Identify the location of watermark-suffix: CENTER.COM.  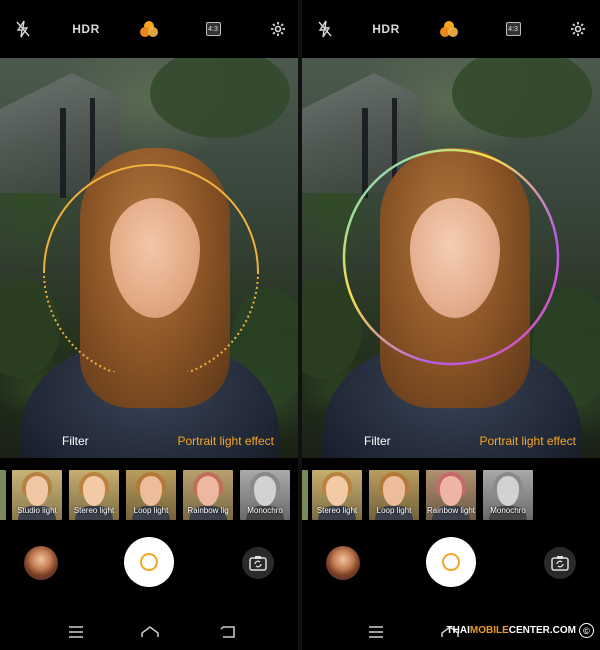
(542, 630).